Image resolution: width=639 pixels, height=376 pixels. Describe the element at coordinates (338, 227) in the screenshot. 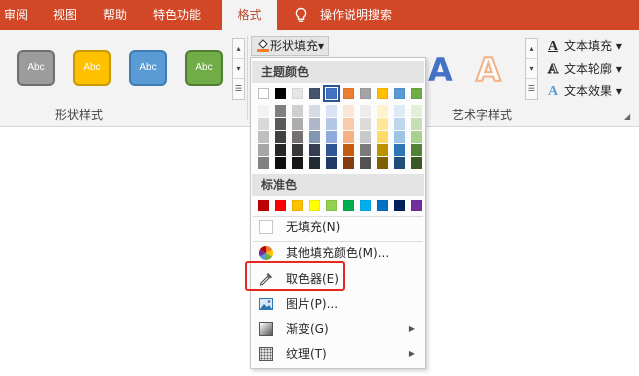

I see `no-fill-item: 无填充(N)` at that location.